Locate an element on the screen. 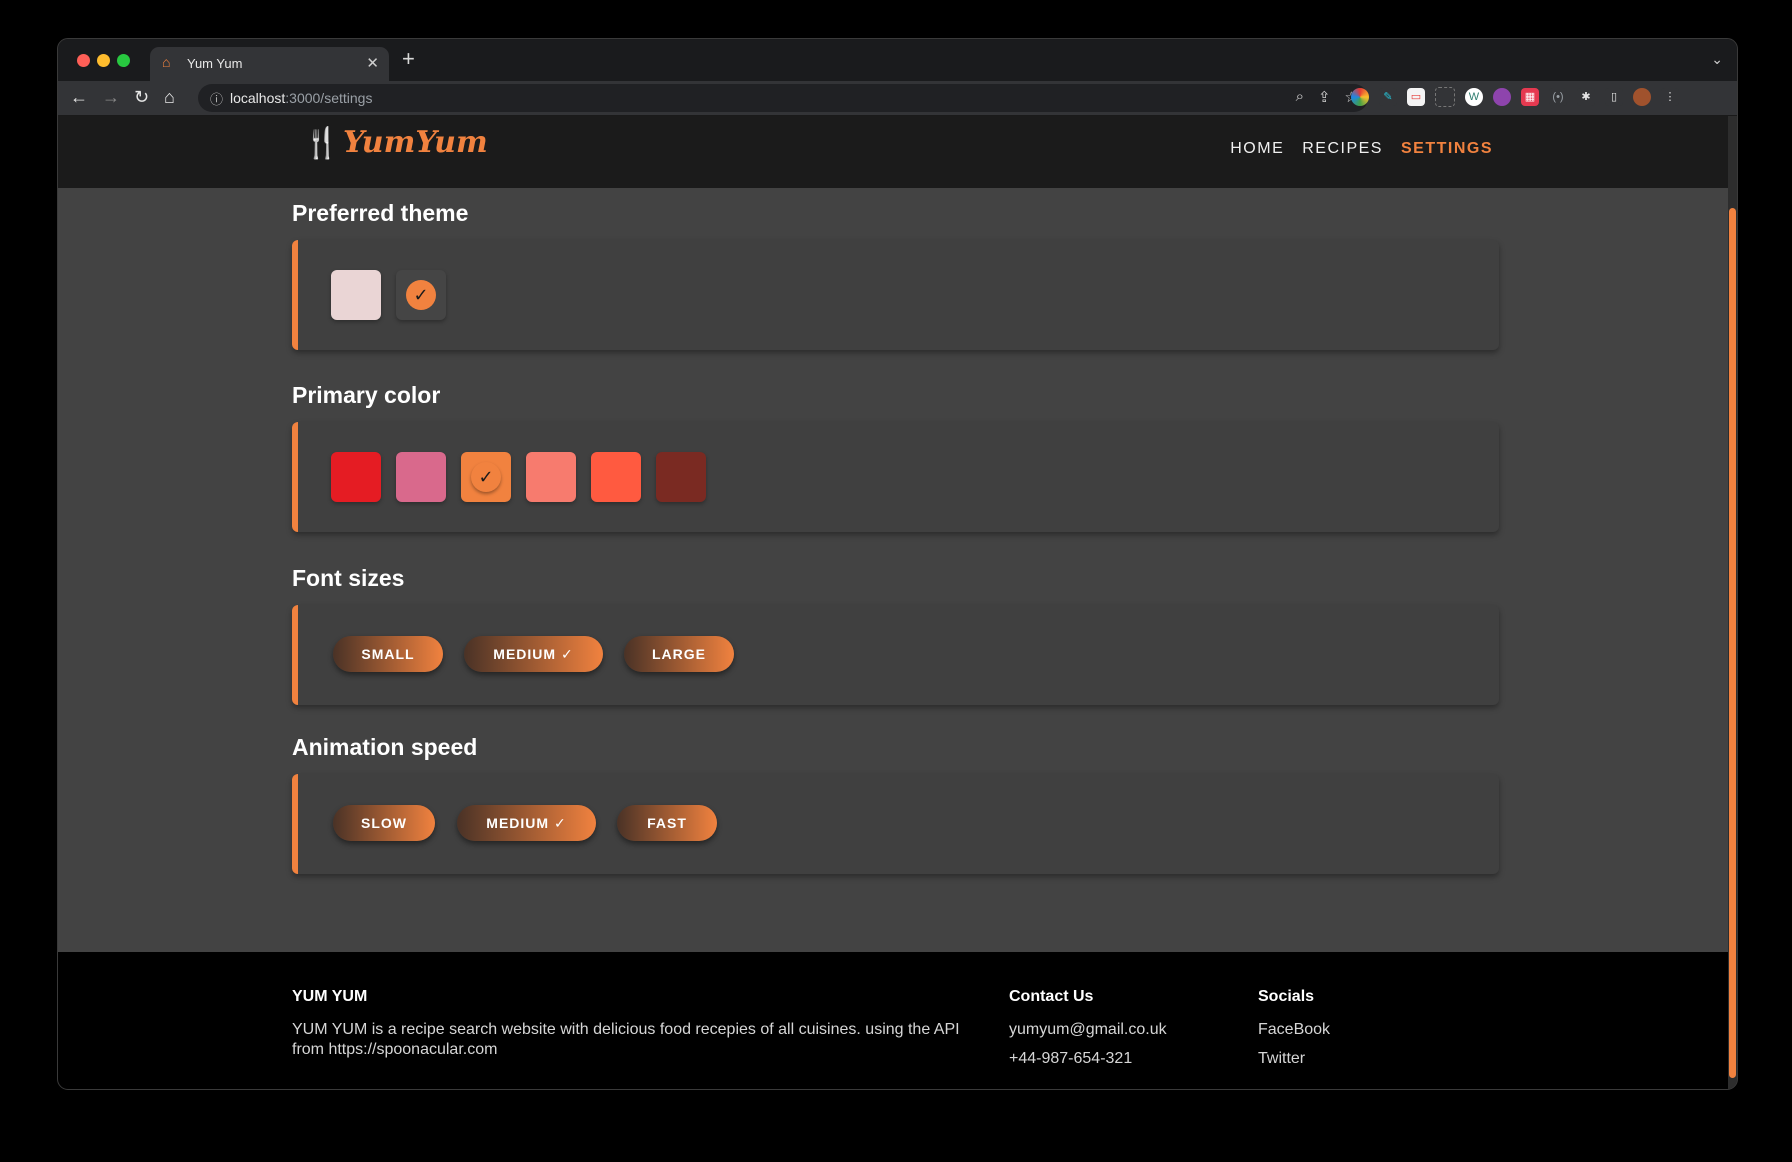 The image size is (1792, 1162). color-swatch-orange: ✓ is located at coordinates (486, 477).